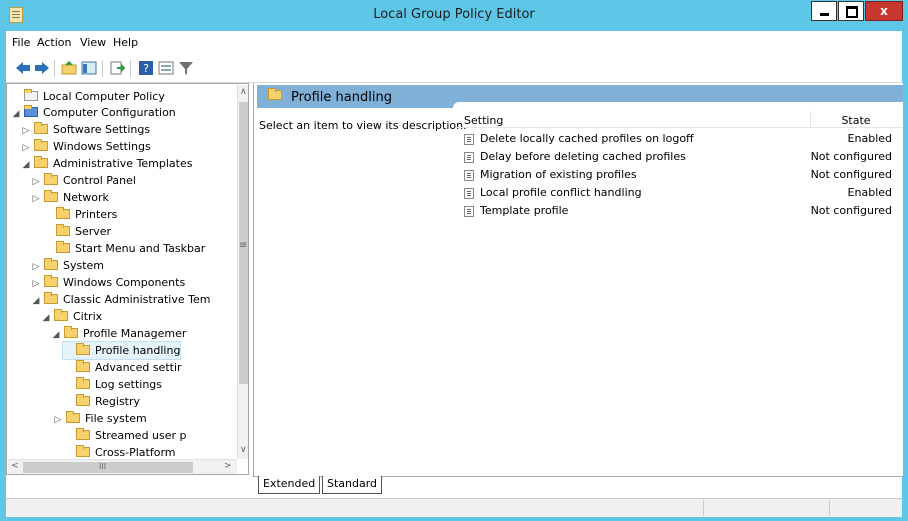 The image size is (908, 521). What do you see at coordinates (166, 68) in the screenshot?
I see `properties-icon` at bounding box center [166, 68].